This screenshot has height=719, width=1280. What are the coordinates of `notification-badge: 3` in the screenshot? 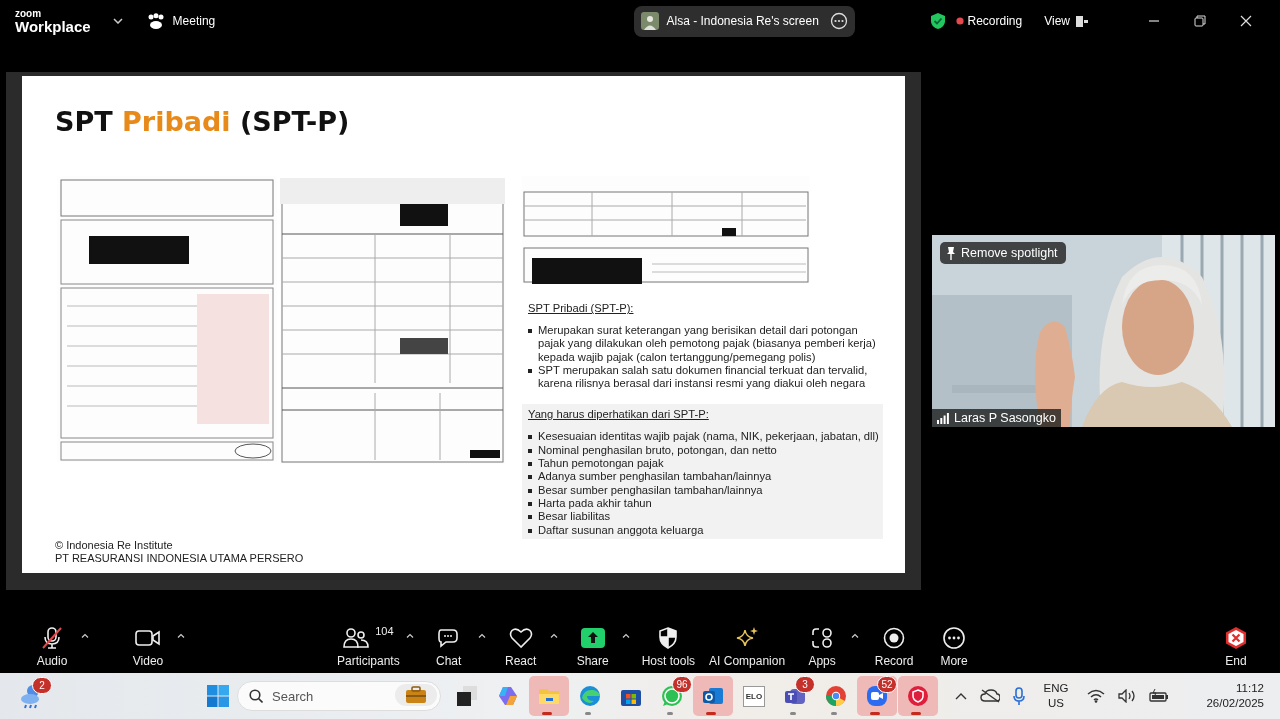 It's located at (805, 684).